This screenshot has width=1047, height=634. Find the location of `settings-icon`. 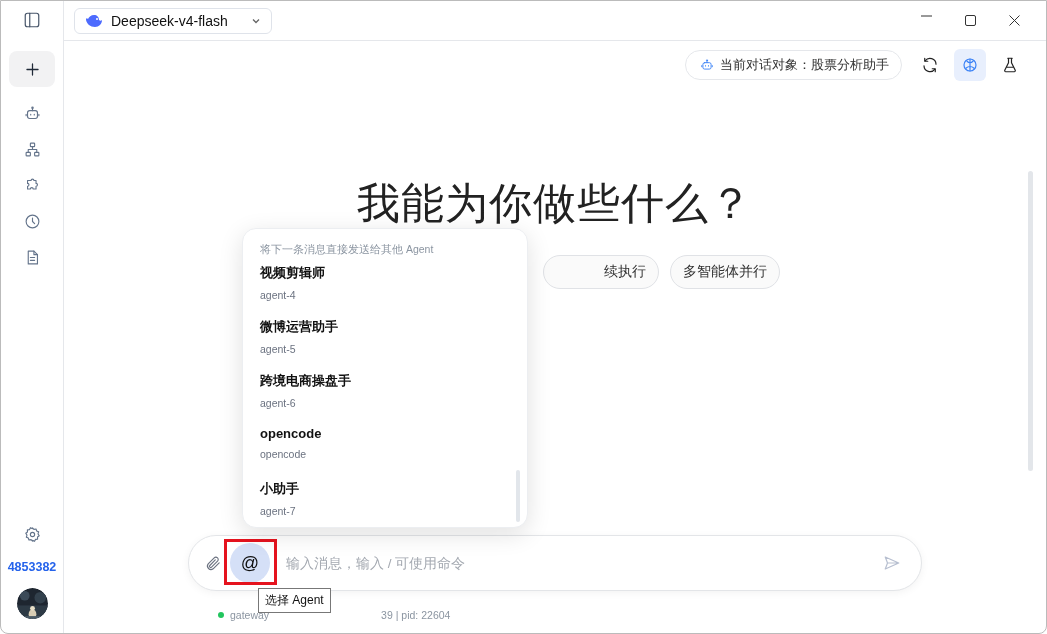

settings-icon is located at coordinates (32, 534).